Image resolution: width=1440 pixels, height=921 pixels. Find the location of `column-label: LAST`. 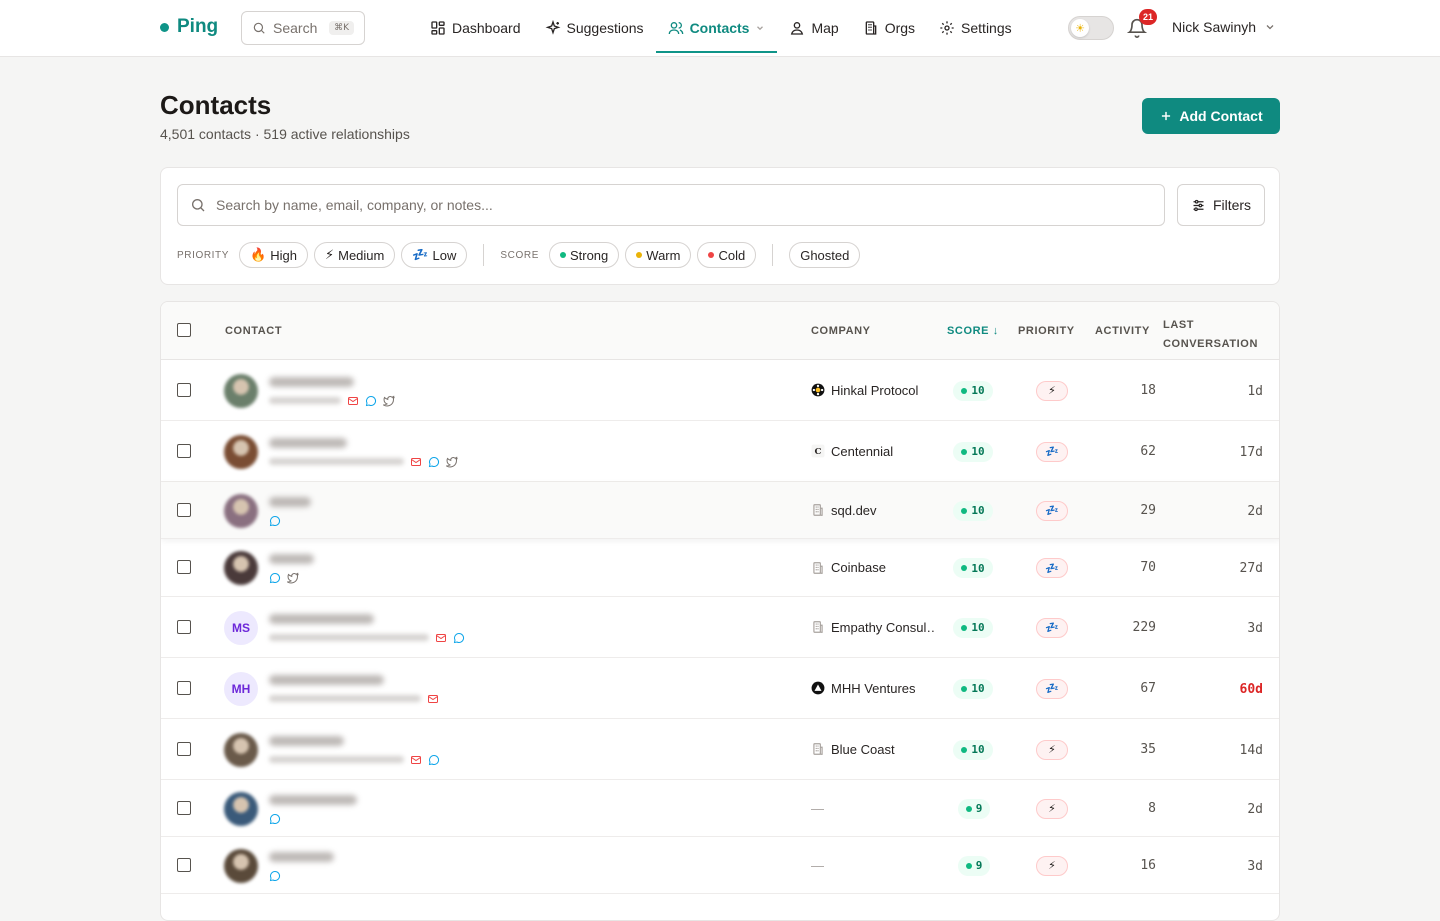

column-label: LAST is located at coordinates (1179, 325).